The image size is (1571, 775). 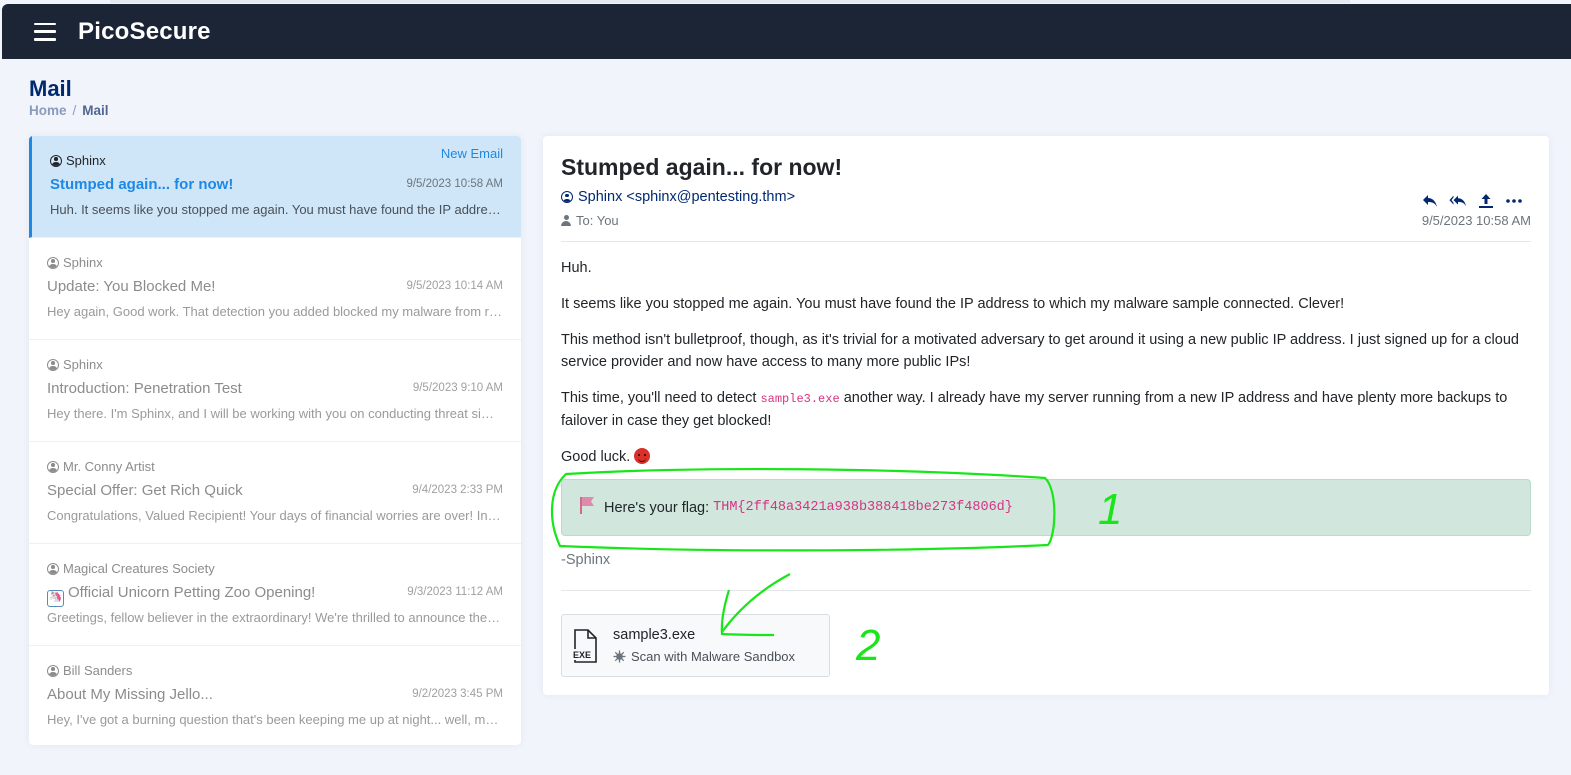 I want to click on mail-sender: Mr. Conny Artist, so click(x=101, y=466).